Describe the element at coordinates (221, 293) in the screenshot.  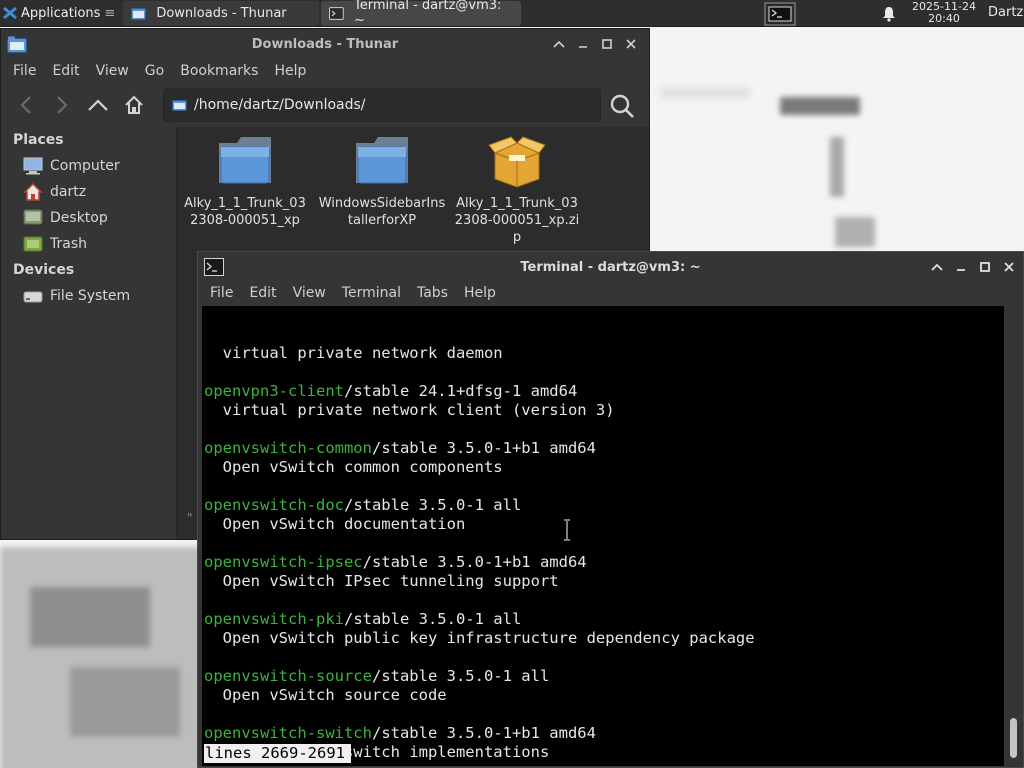
I see `terminal-menu-file: File` at that location.